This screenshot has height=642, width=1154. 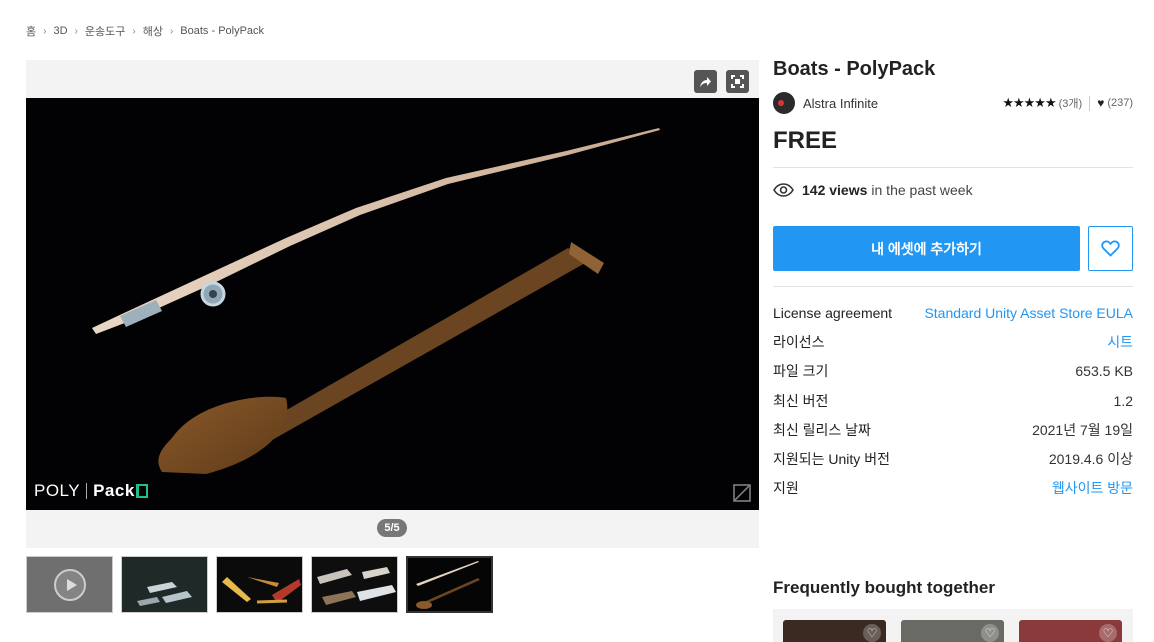 What do you see at coordinates (922, 190) in the screenshot?
I see `views-suffix: in the past week` at bounding box center [922, 190].